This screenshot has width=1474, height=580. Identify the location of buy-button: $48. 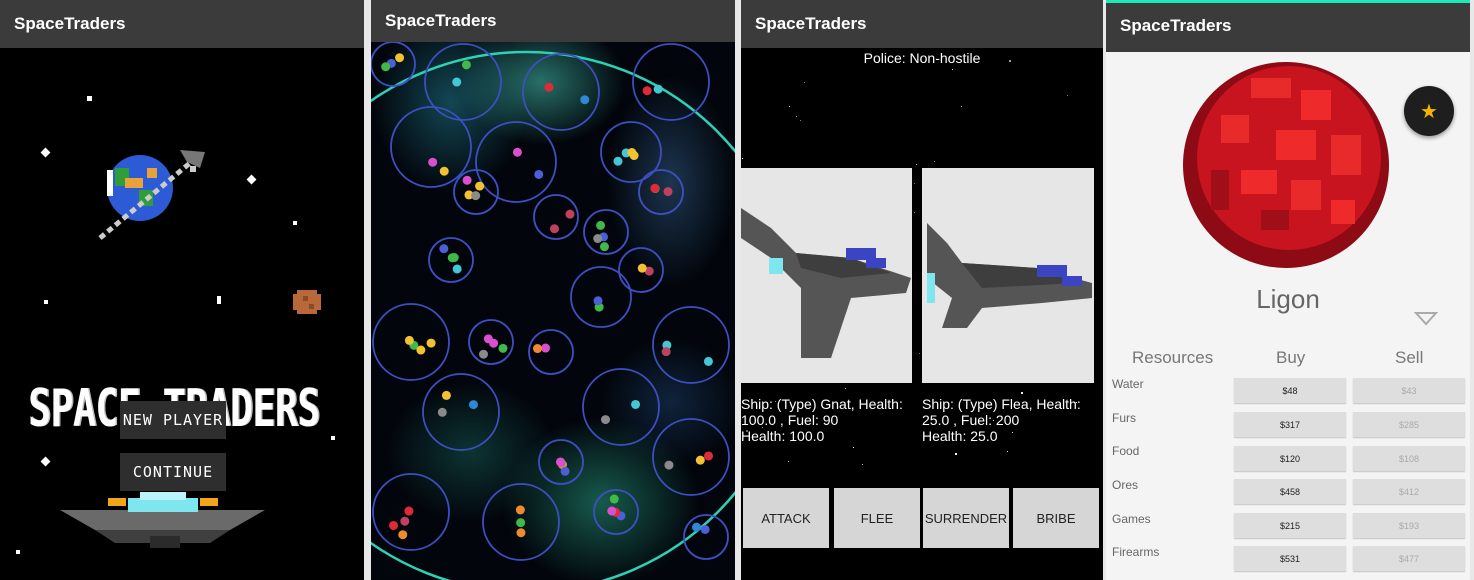
(1290, 390).